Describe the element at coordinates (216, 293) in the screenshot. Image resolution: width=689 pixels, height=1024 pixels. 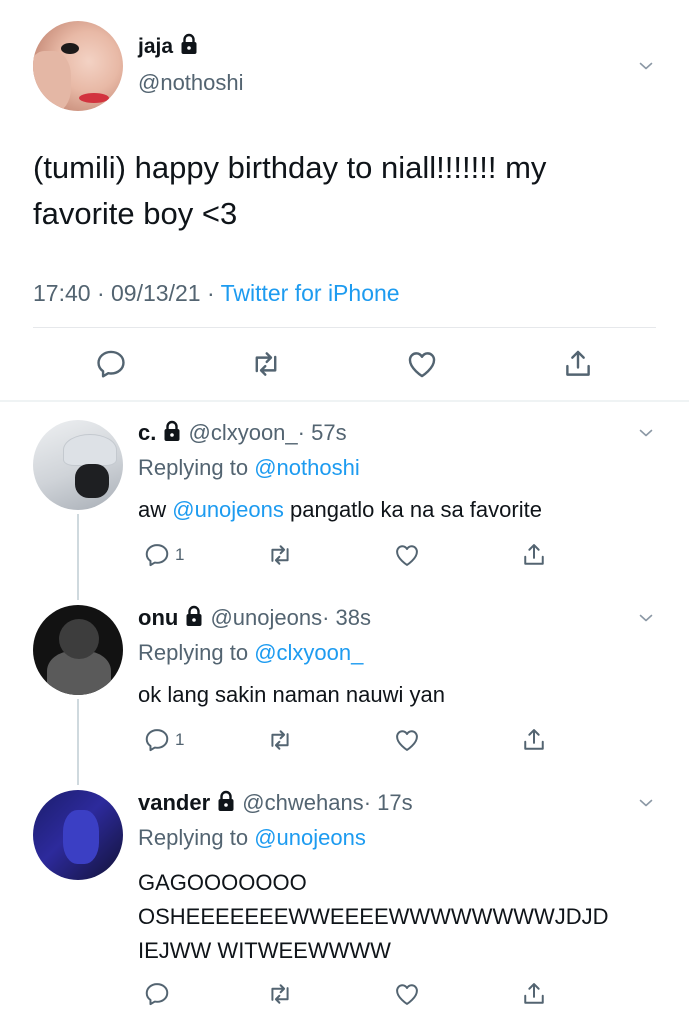
I see `tweet-meta: 17:40 · 09/13/21 · Twitter for iPhone` at that location.